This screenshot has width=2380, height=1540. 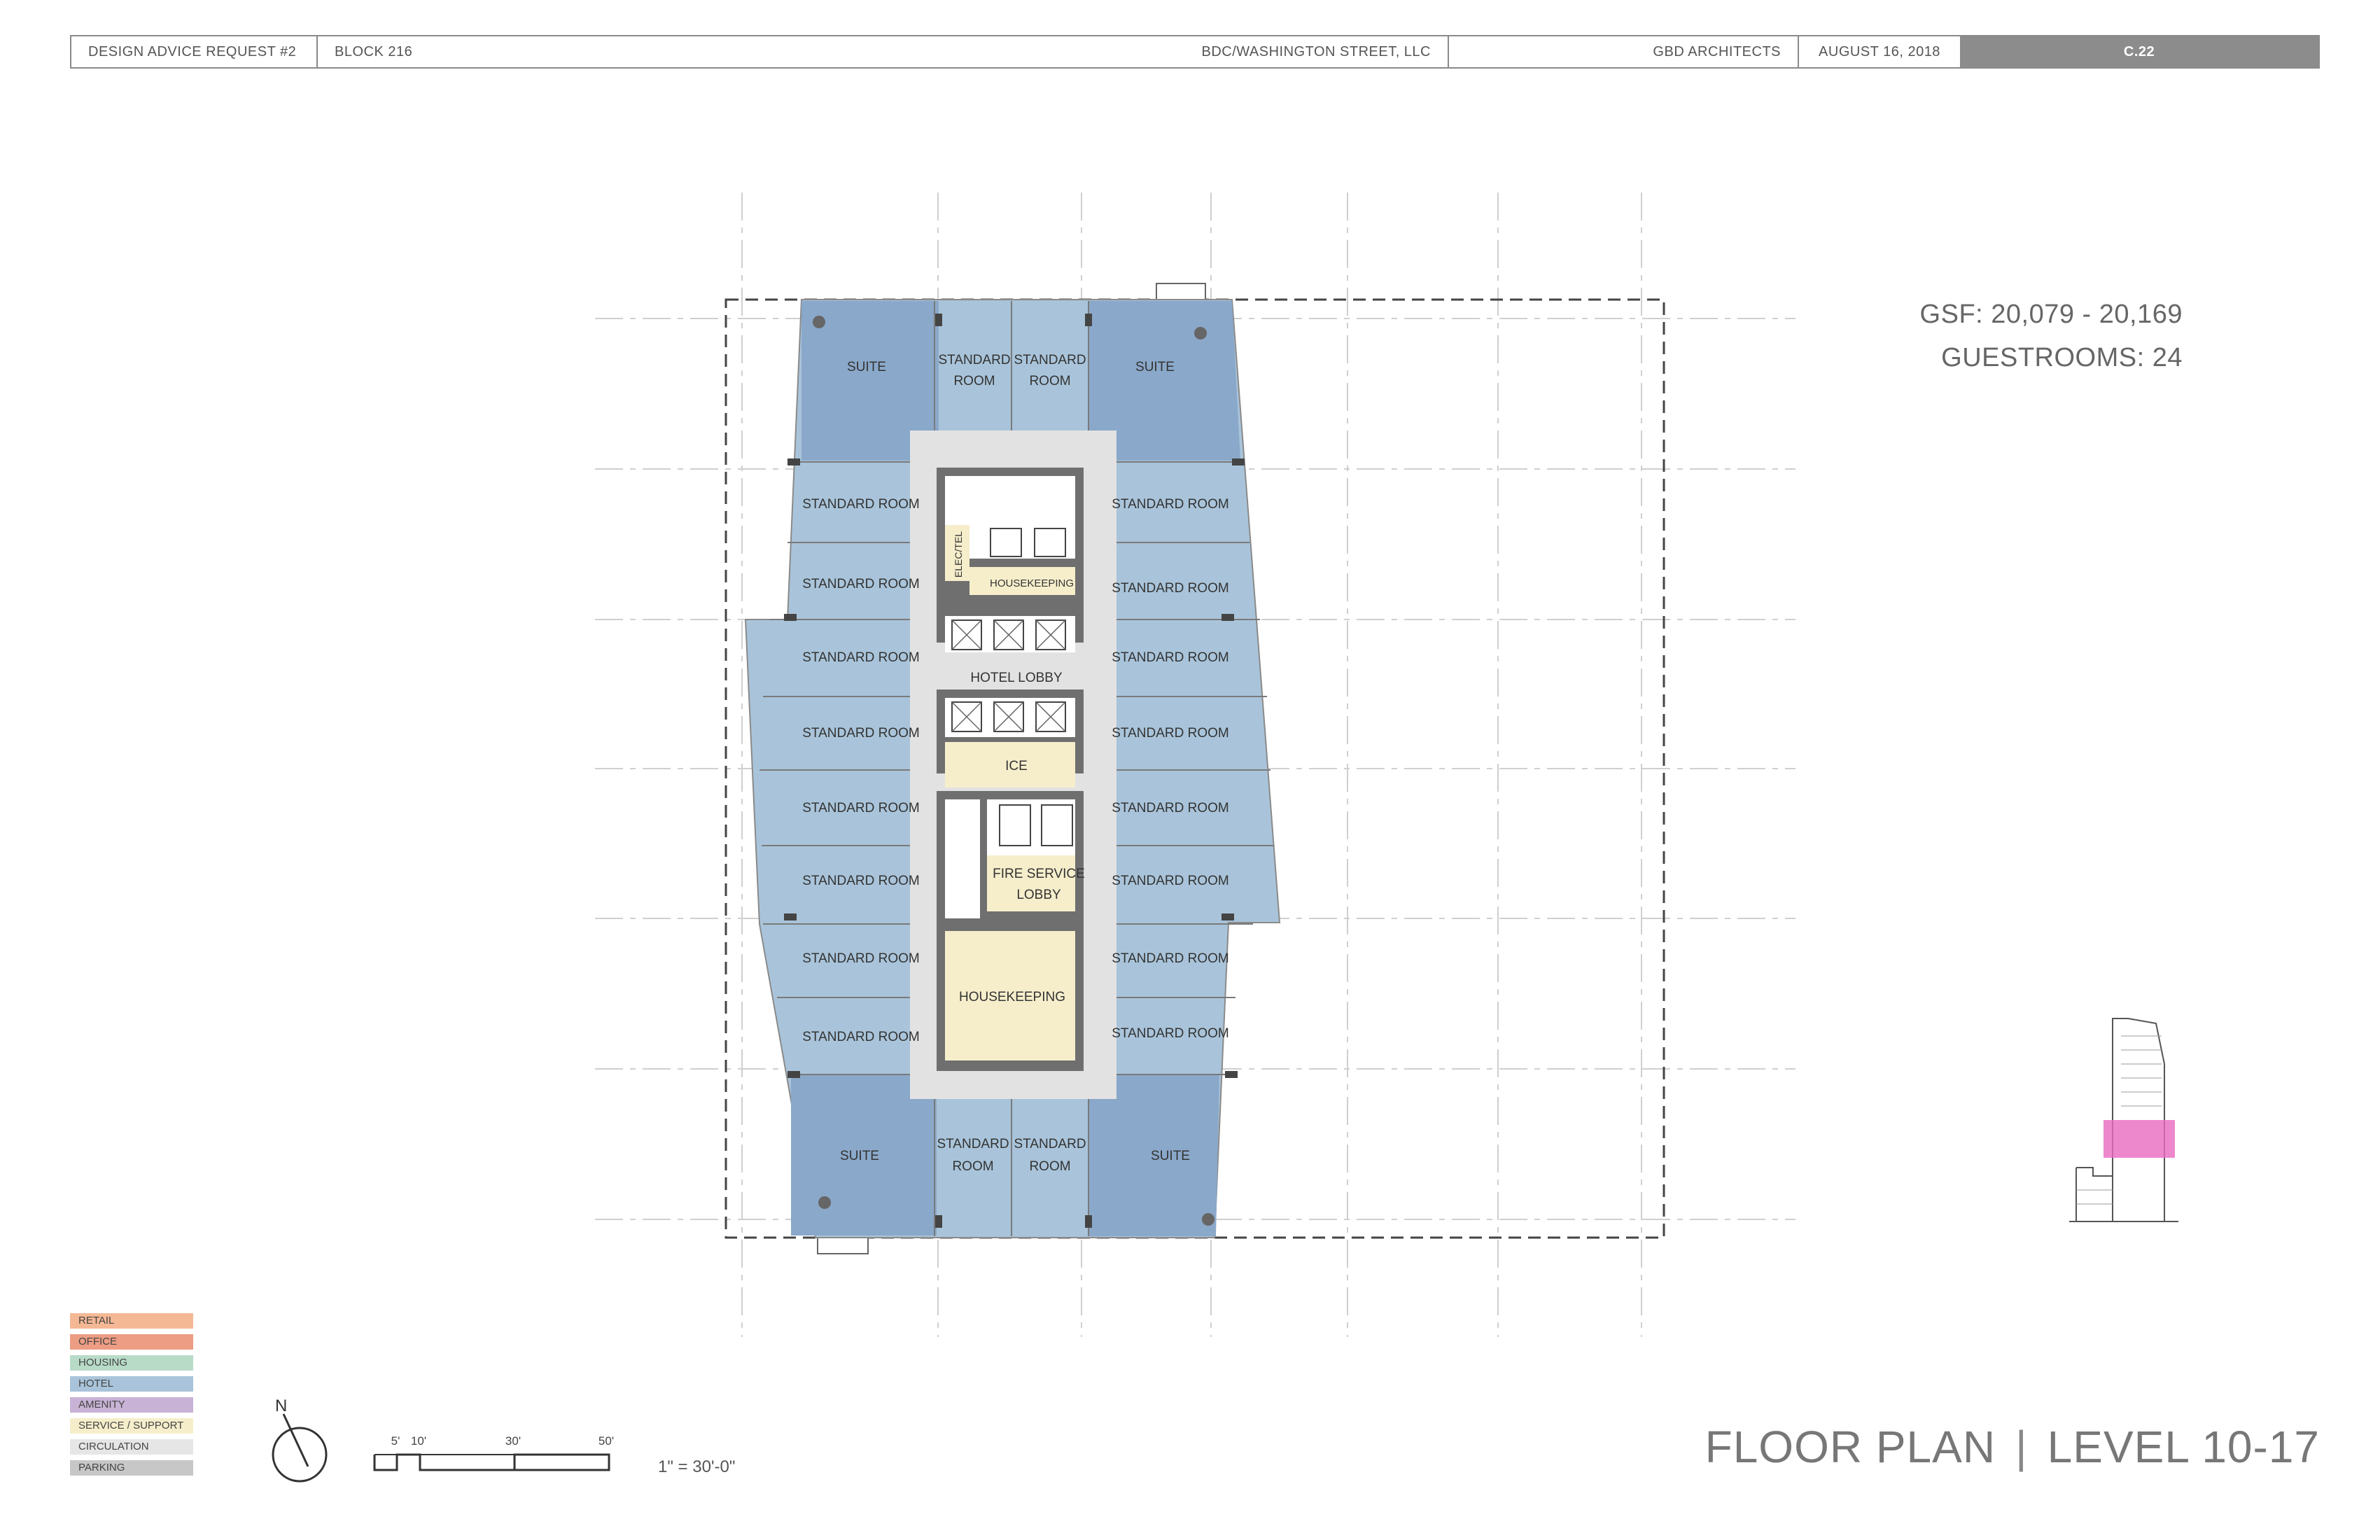 What do you see at coordinates (418, 1441) in the screenshot?
I see `scale-tick-label: 10'` at bounding box center [418, 1441].